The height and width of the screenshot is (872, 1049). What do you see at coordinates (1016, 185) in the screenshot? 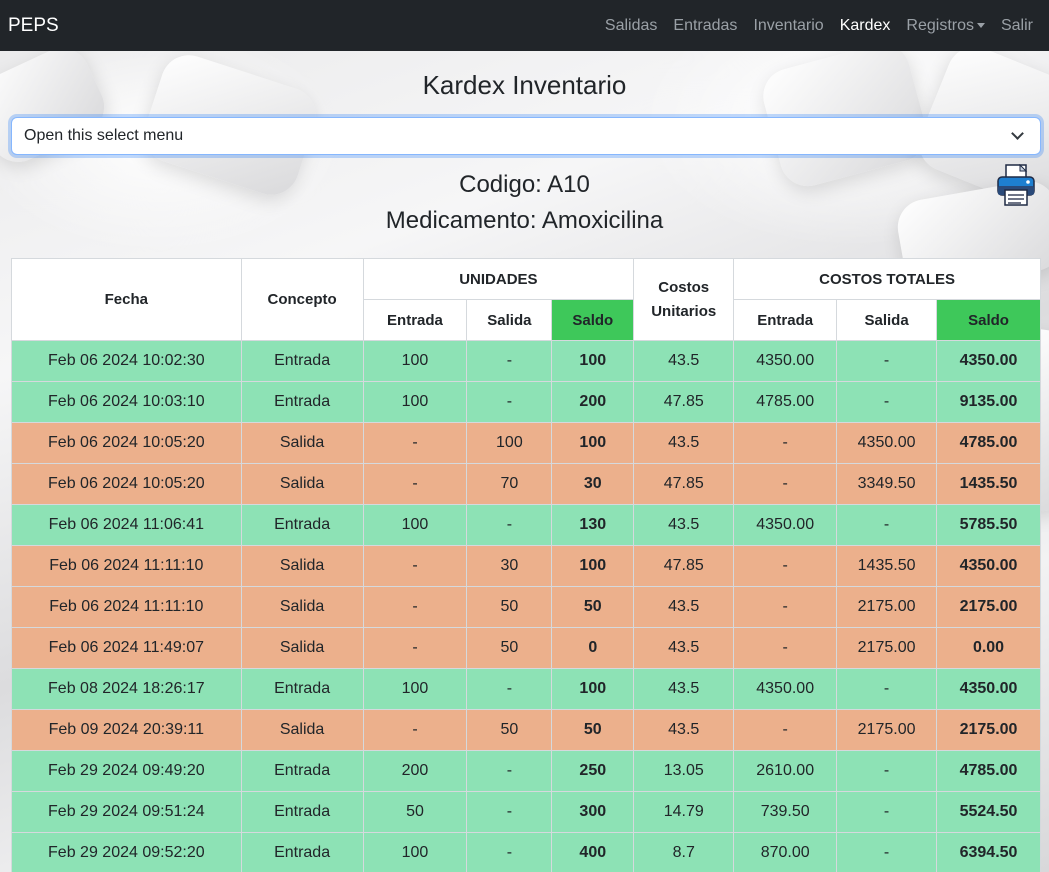
I see `printer-icon` at bounding box center [1016, 185].